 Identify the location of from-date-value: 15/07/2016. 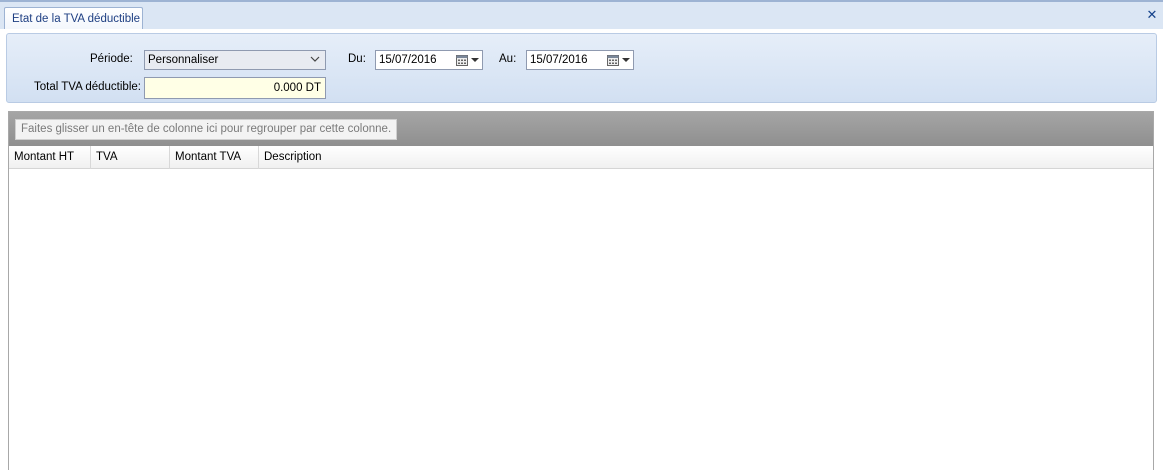
(408, 60).